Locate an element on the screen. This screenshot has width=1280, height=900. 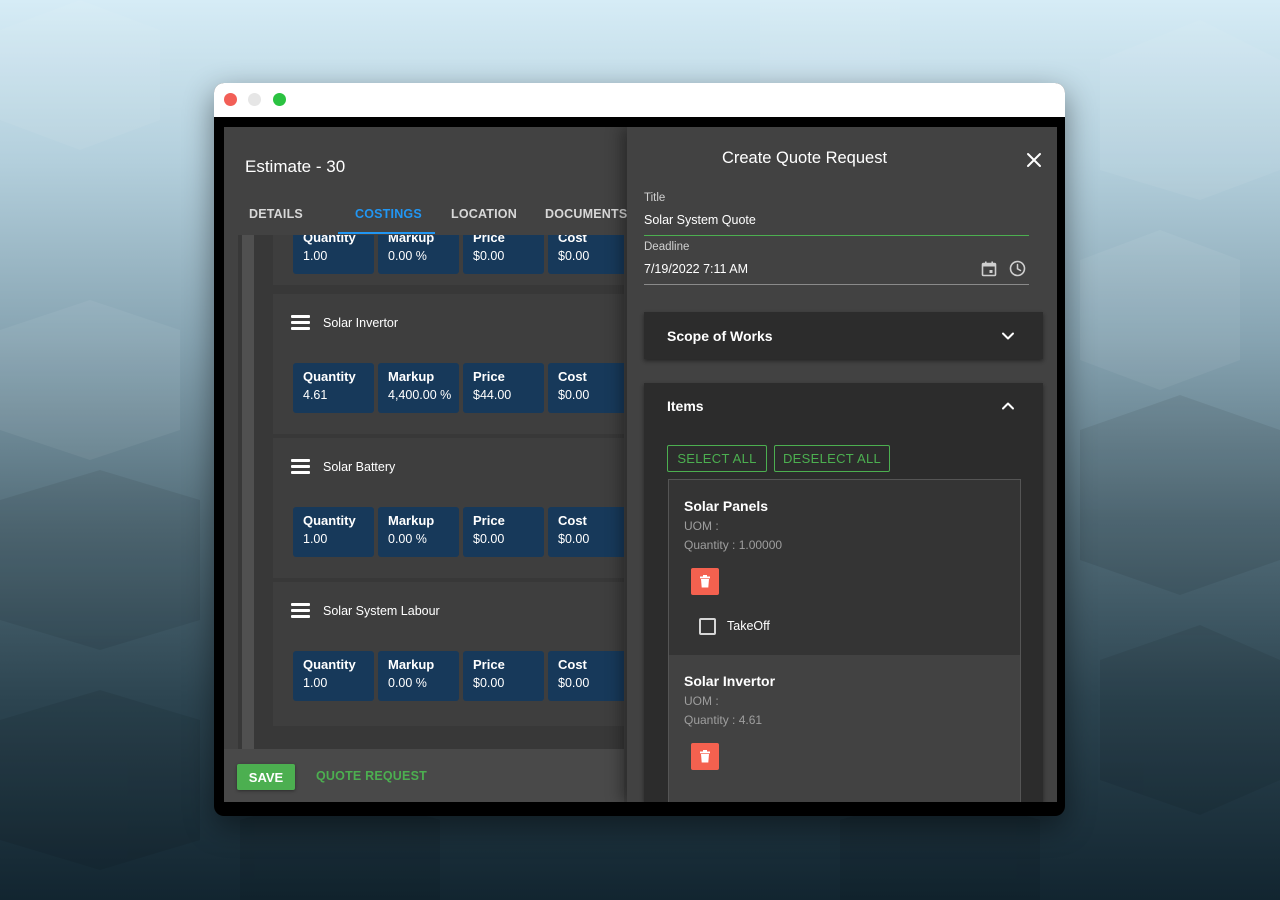
markup-card: Markup 4,400.00 % is located at coordinates (418, 388).